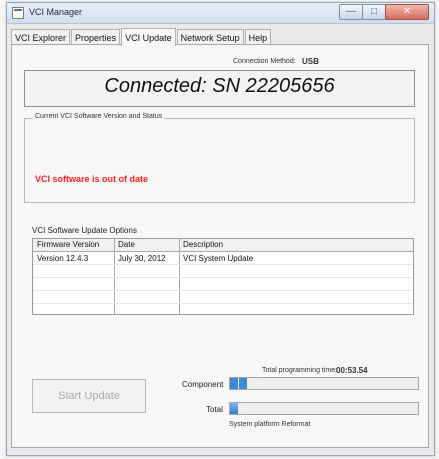 The image size is (439, 459). Describe the element at coordinates (214, 409) in the screenshot. I see `total-progress-label: Total` at that location.